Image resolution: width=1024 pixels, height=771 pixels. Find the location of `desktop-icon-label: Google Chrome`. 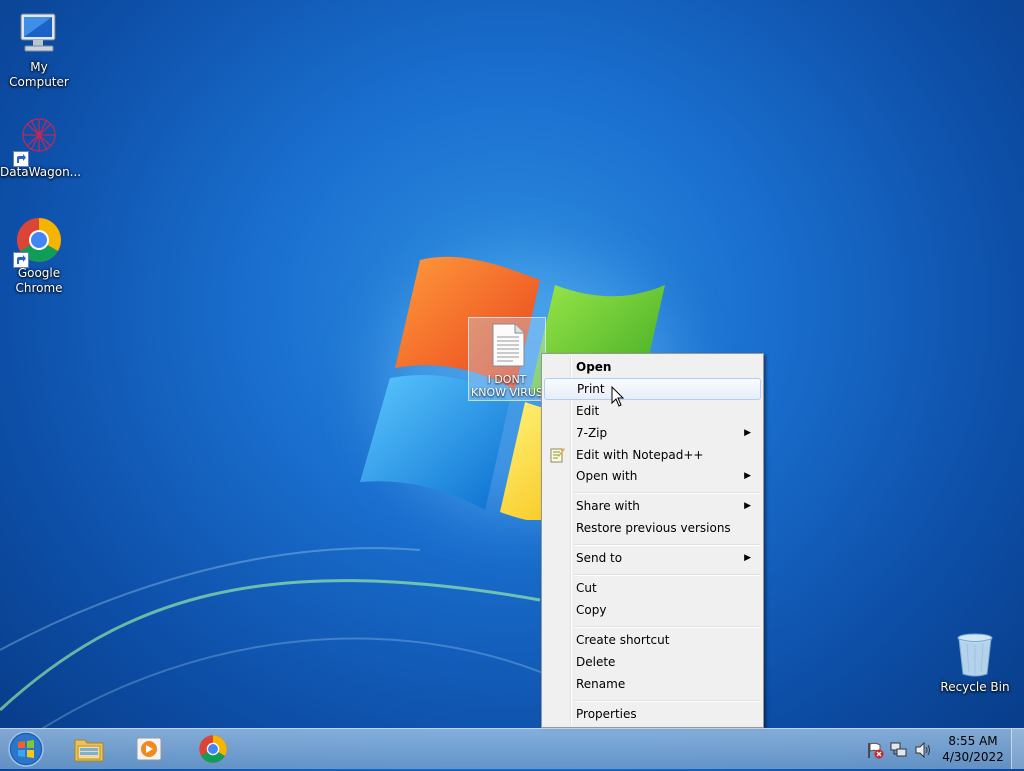

desktop-icon-label: Google Chrome is located at coordinates (39, 280).